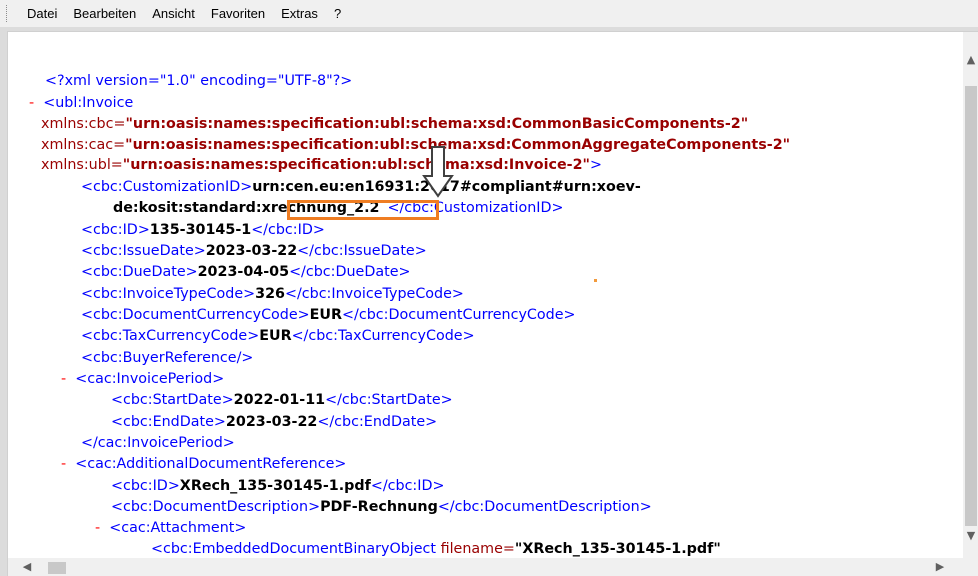 The image size is (978, 576). I want to click on attachment-id-open-tag: <cbc:ID>, so click(145, 486).